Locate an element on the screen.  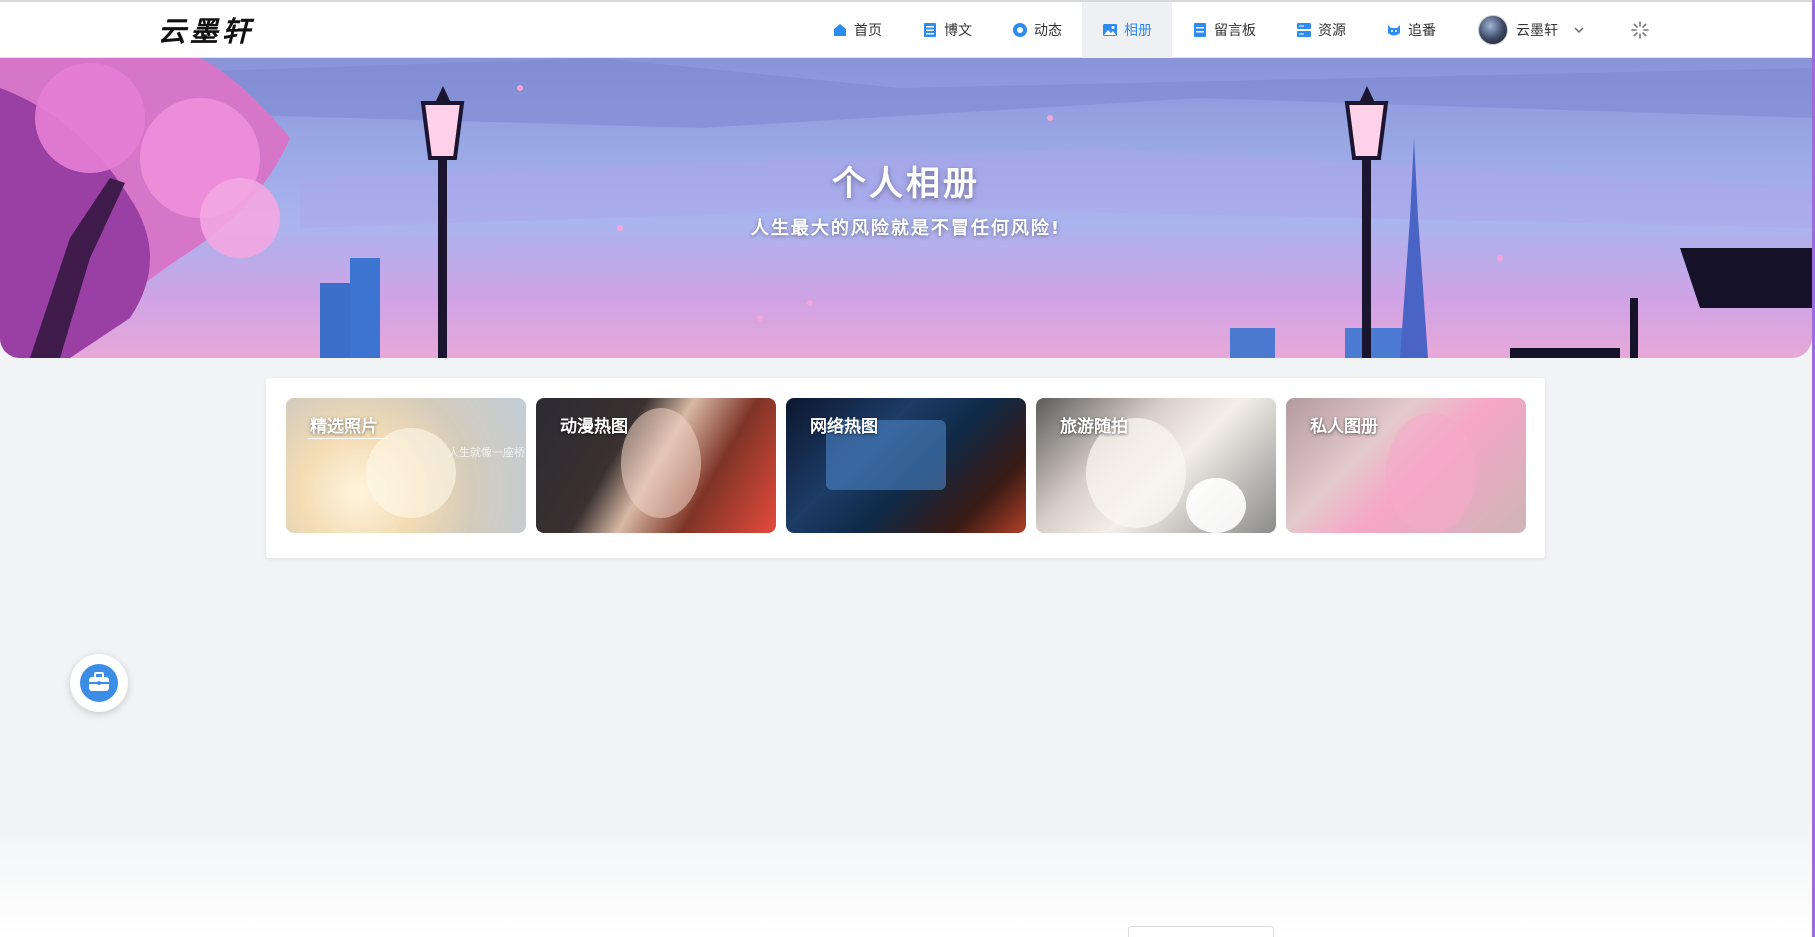
user-menu: 云墨轩 is located at coordinates (1532, 30).